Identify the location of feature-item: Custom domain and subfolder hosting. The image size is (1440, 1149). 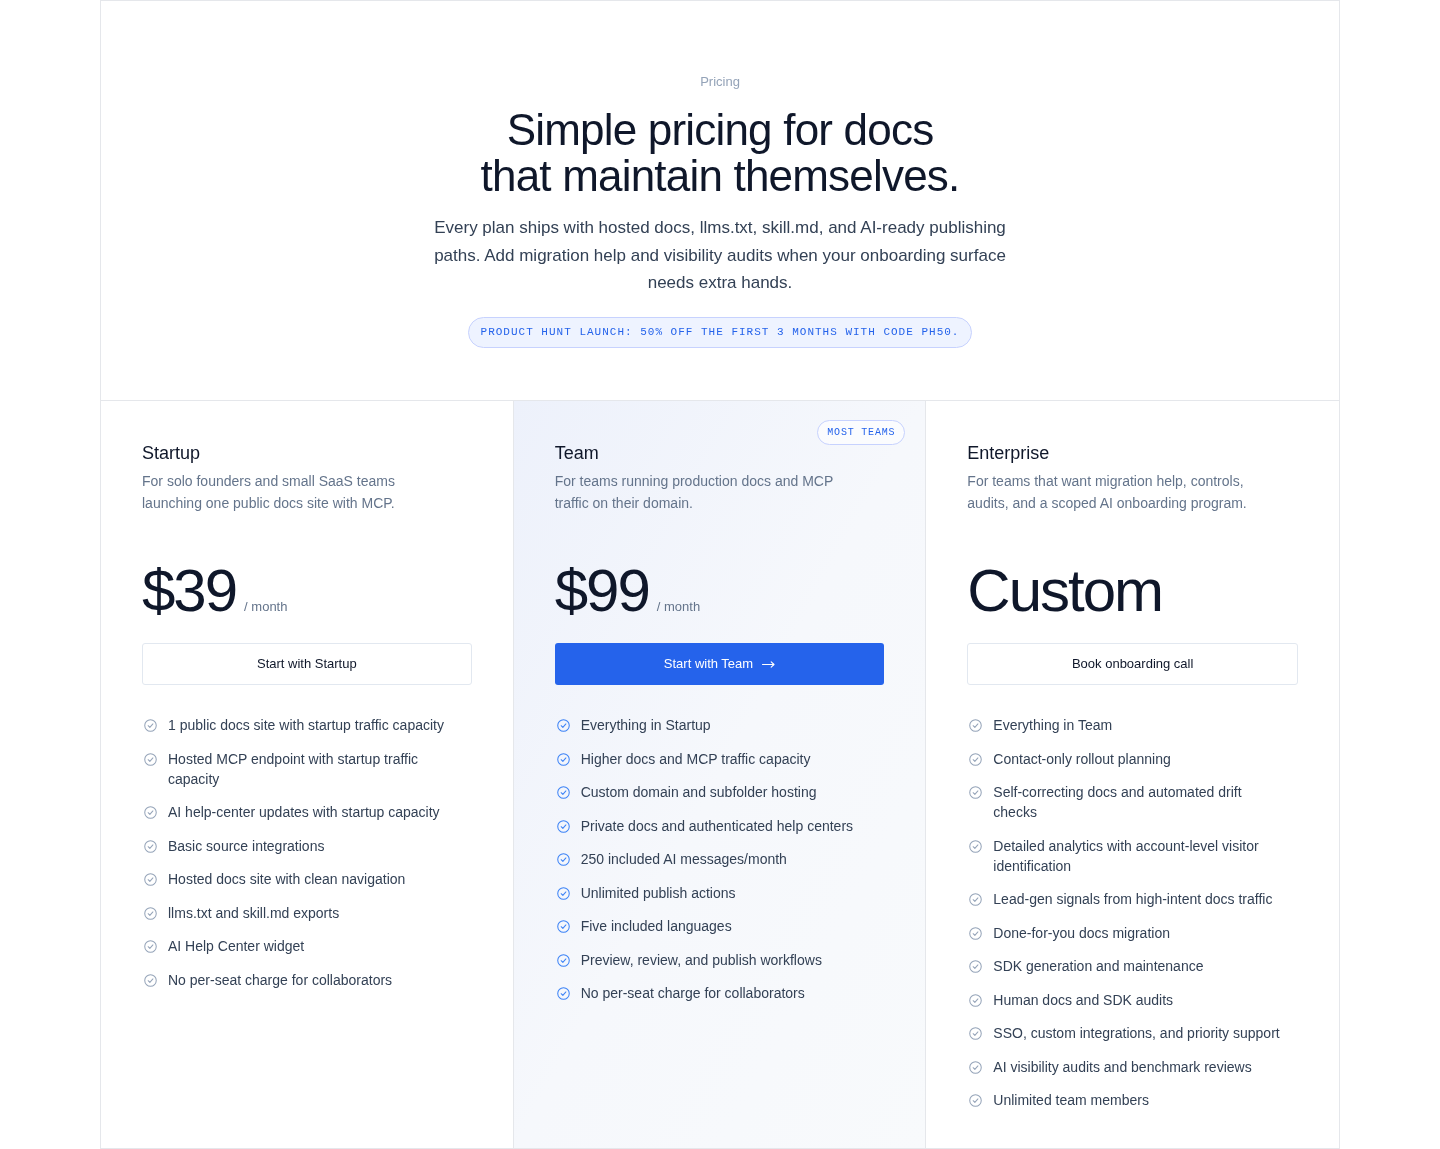
(699, 792).